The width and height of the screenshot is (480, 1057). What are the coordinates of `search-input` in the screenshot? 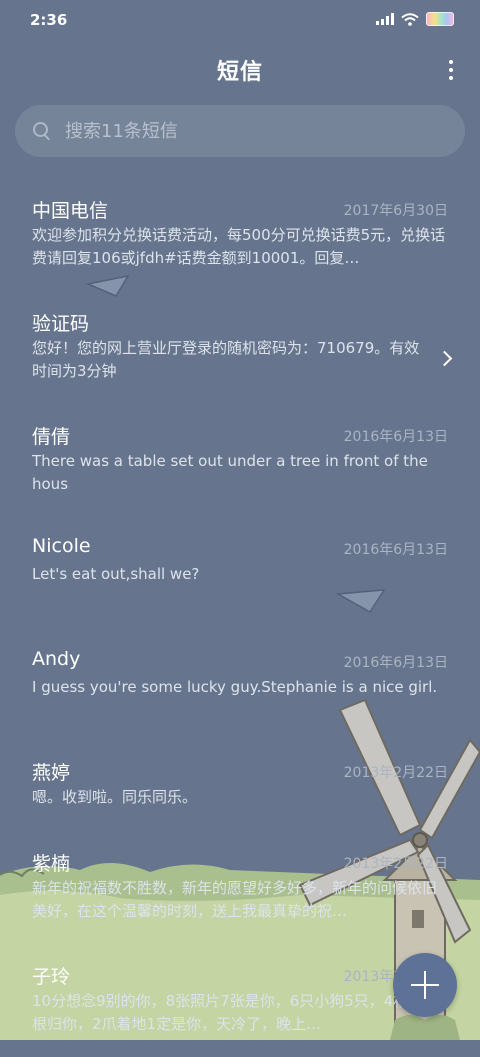 It's located at (245, 131).